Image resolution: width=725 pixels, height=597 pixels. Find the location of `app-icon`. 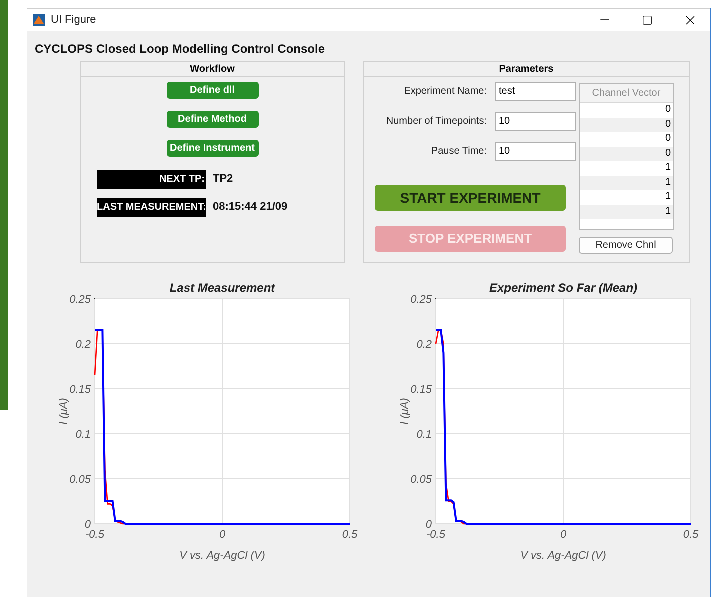

app-icon is located at coordinates (39, 20).